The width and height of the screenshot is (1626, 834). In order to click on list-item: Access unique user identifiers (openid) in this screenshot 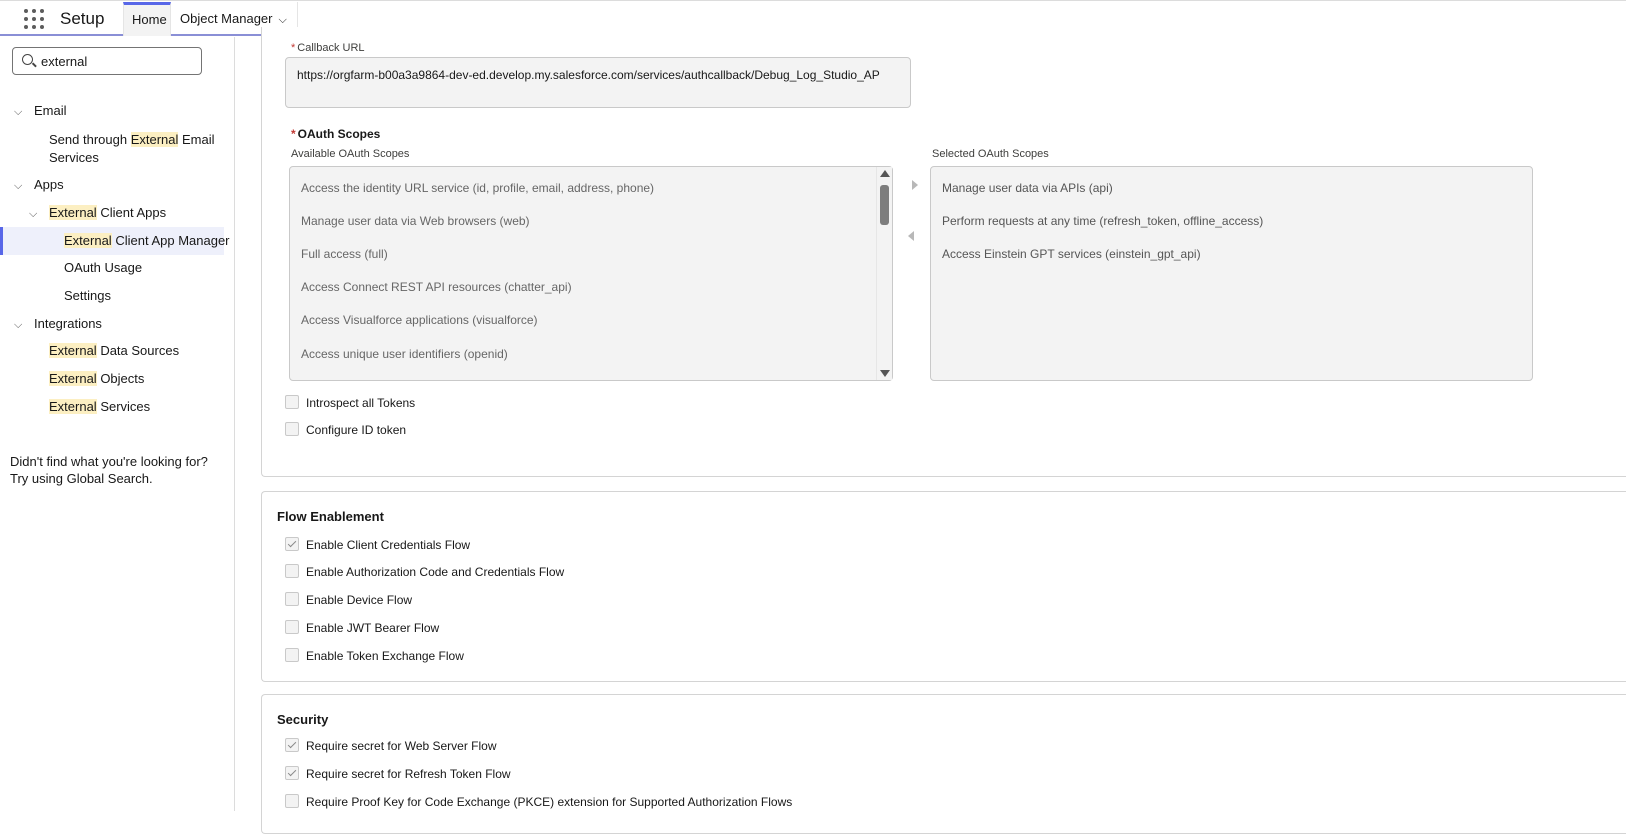, I will do `click(404, 354)`.